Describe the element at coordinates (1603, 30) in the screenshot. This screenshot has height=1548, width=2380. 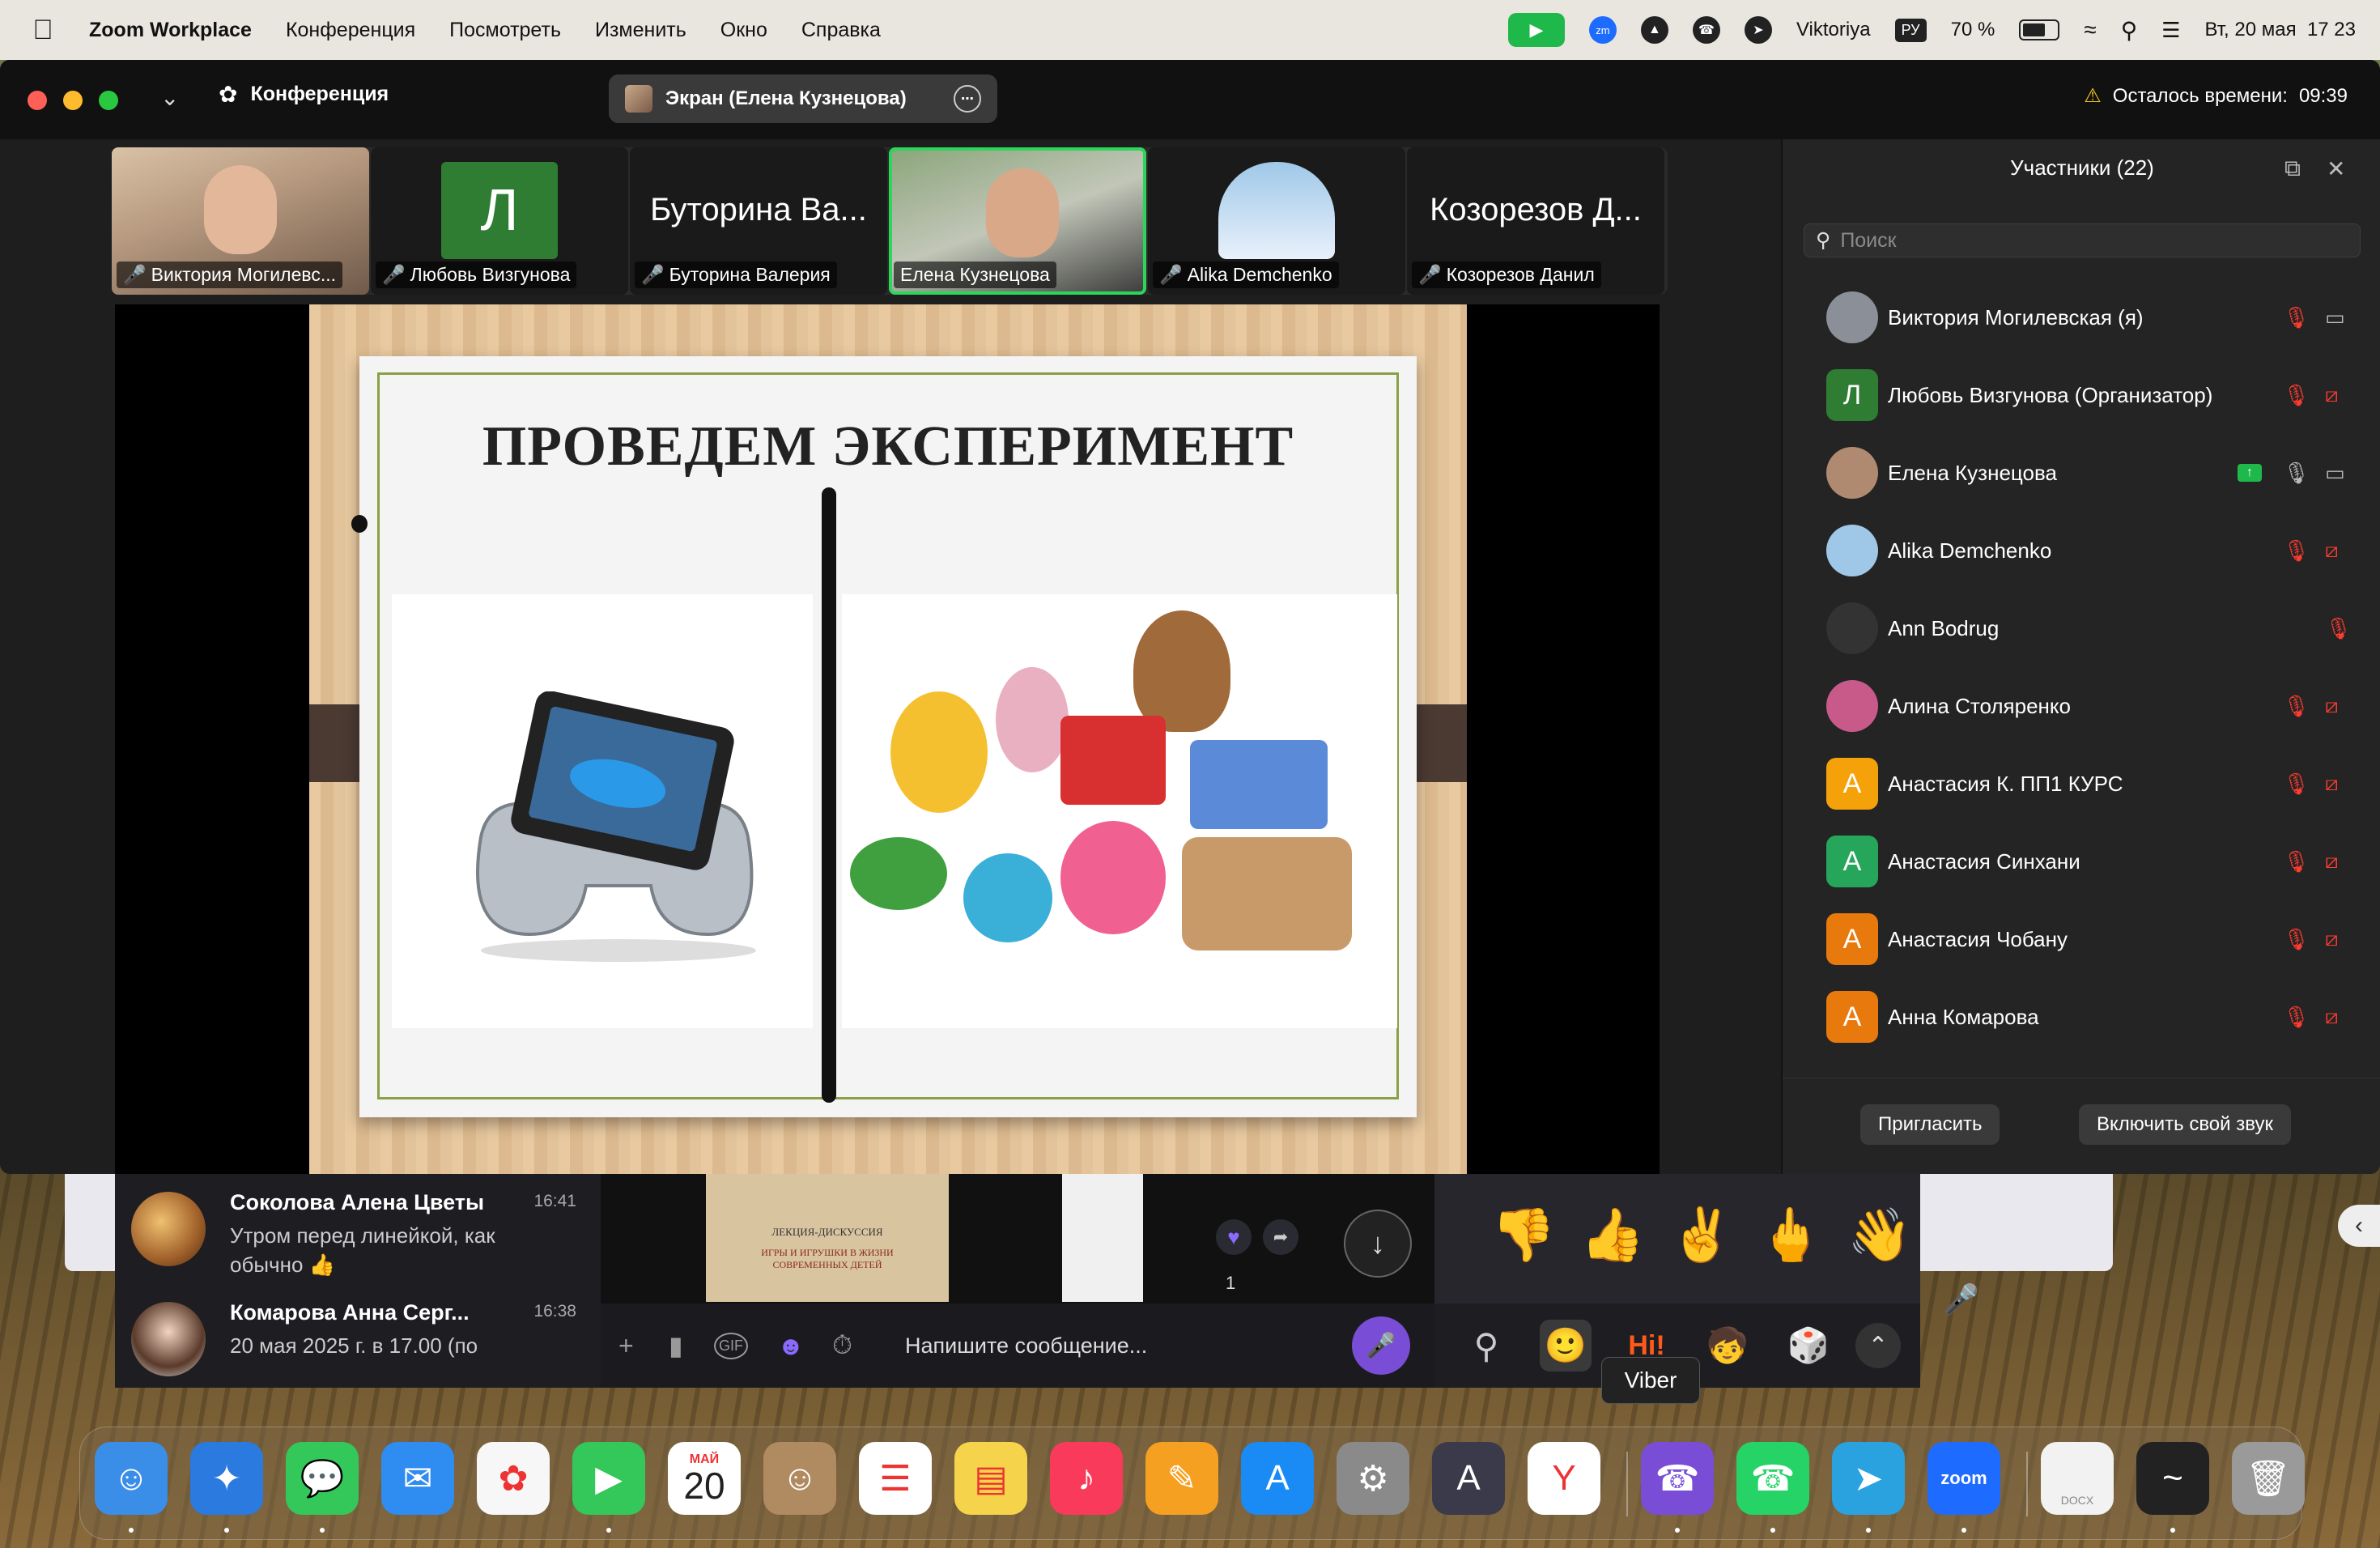
I see `zoom-menu-icon: zm` at that location.